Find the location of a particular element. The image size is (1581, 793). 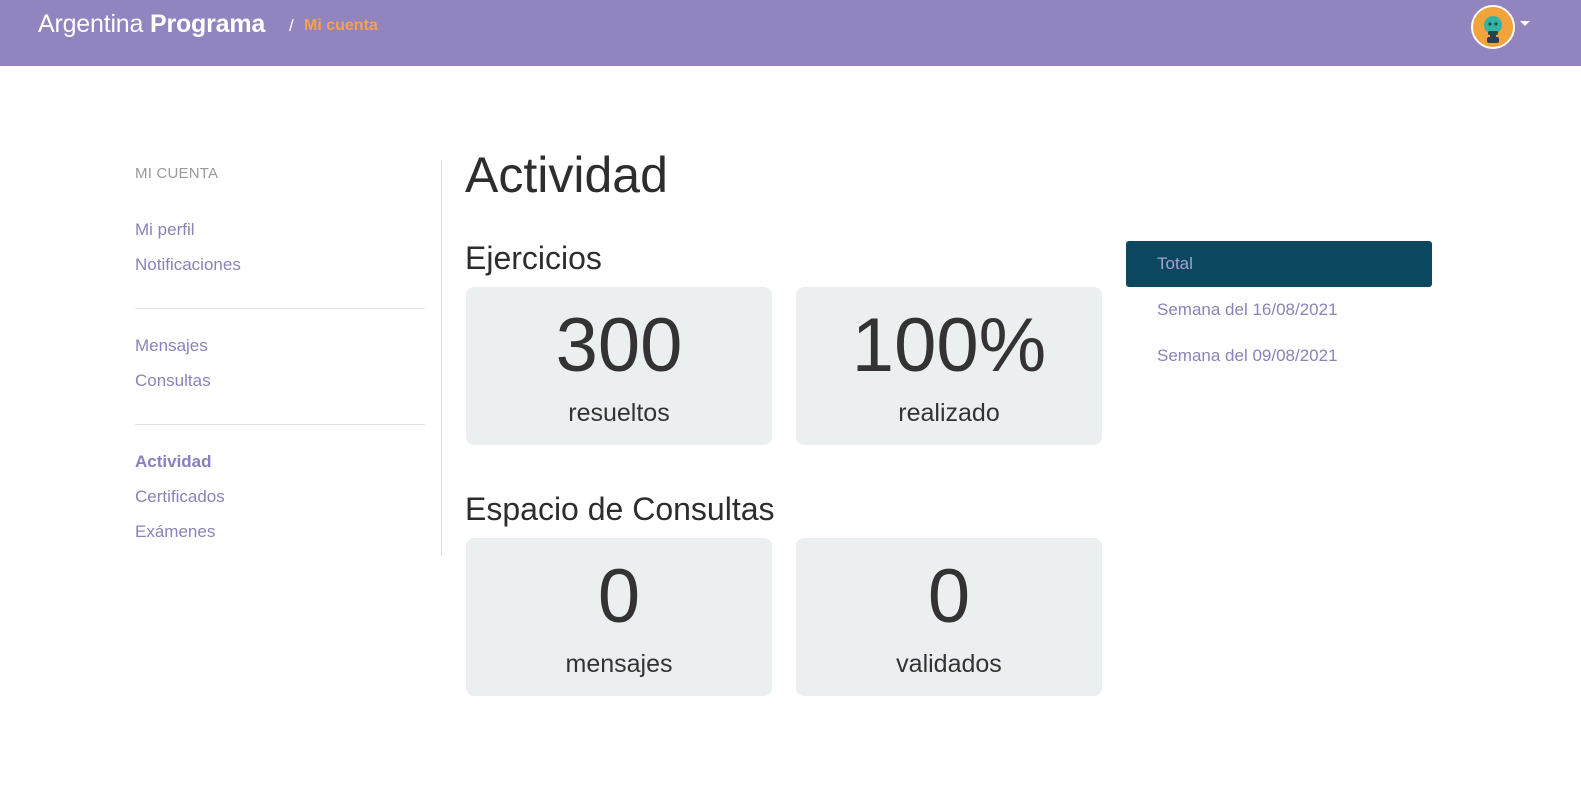

sidebar-item-actividad: Actividad is located at coordinates (173, 462).